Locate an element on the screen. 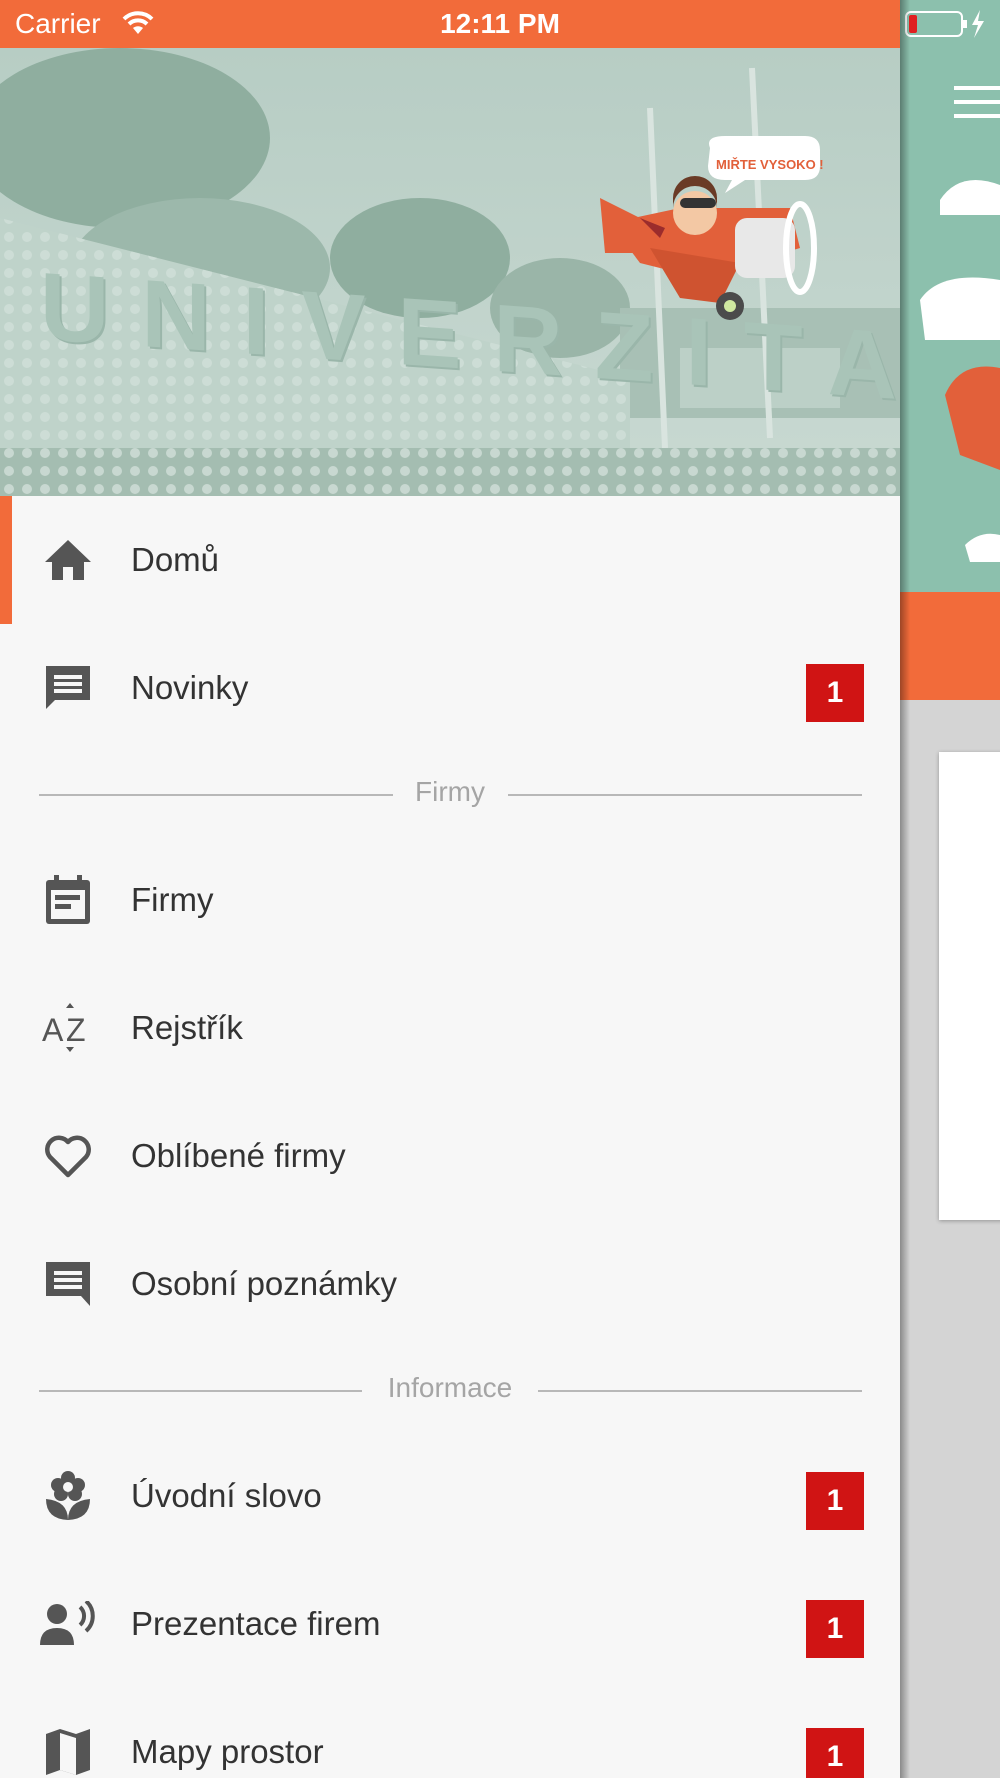 The height and width of the screenshot is (1778, 1000). menu-label-favorites: Oblíbené firmy is located at coordinates (238, 1155).